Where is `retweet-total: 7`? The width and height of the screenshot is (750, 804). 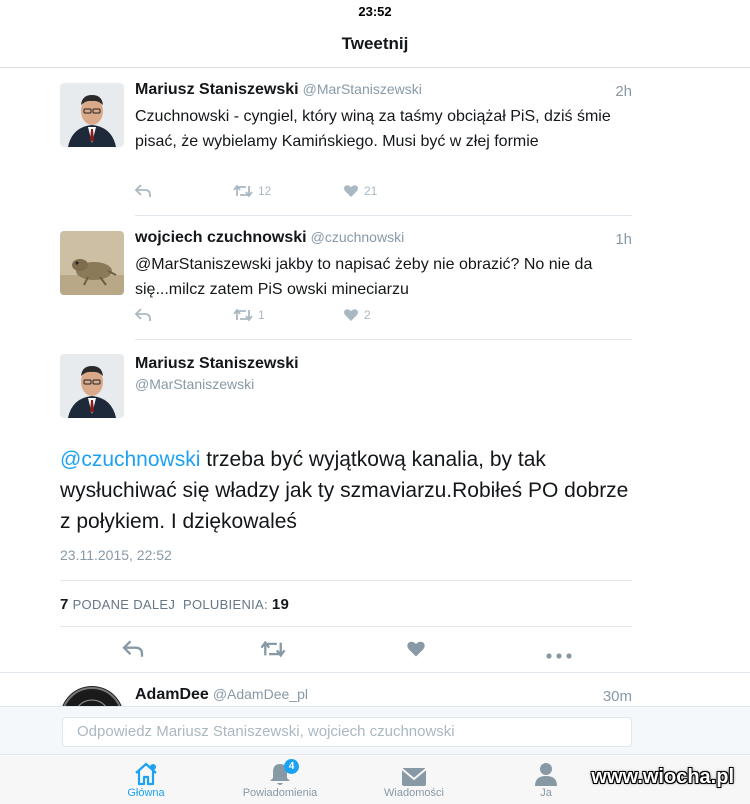 retweet-total: 7 is located at coordinates (64, 604).